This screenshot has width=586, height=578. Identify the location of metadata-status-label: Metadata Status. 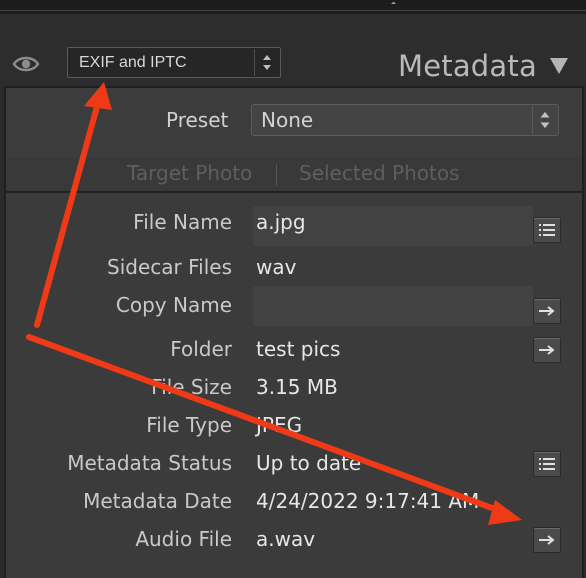
(149, 463).